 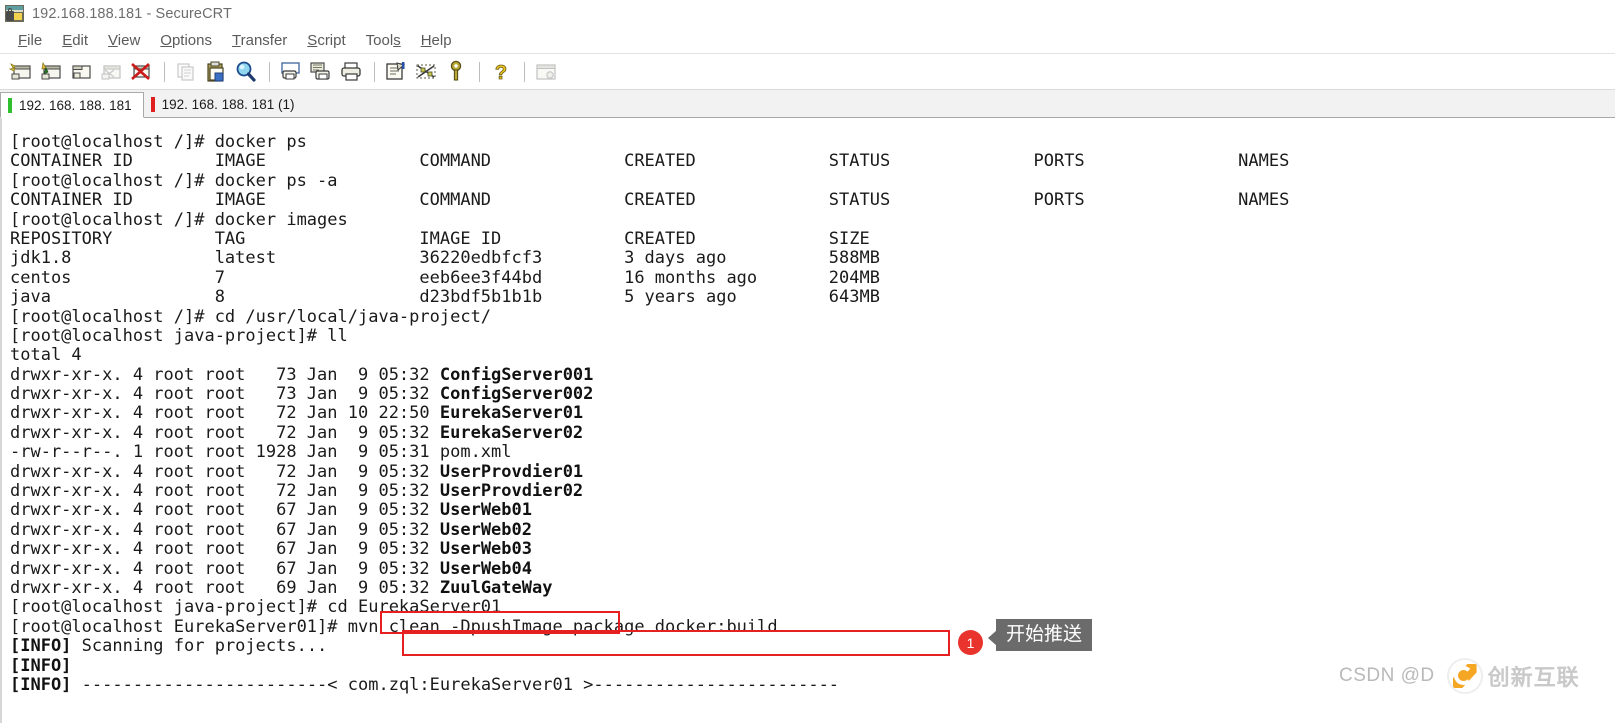 What do you see at coordinates (41, 665) in the screenshot?
I see `terminal-line: [INFO]` at bounding box center [41, 665].